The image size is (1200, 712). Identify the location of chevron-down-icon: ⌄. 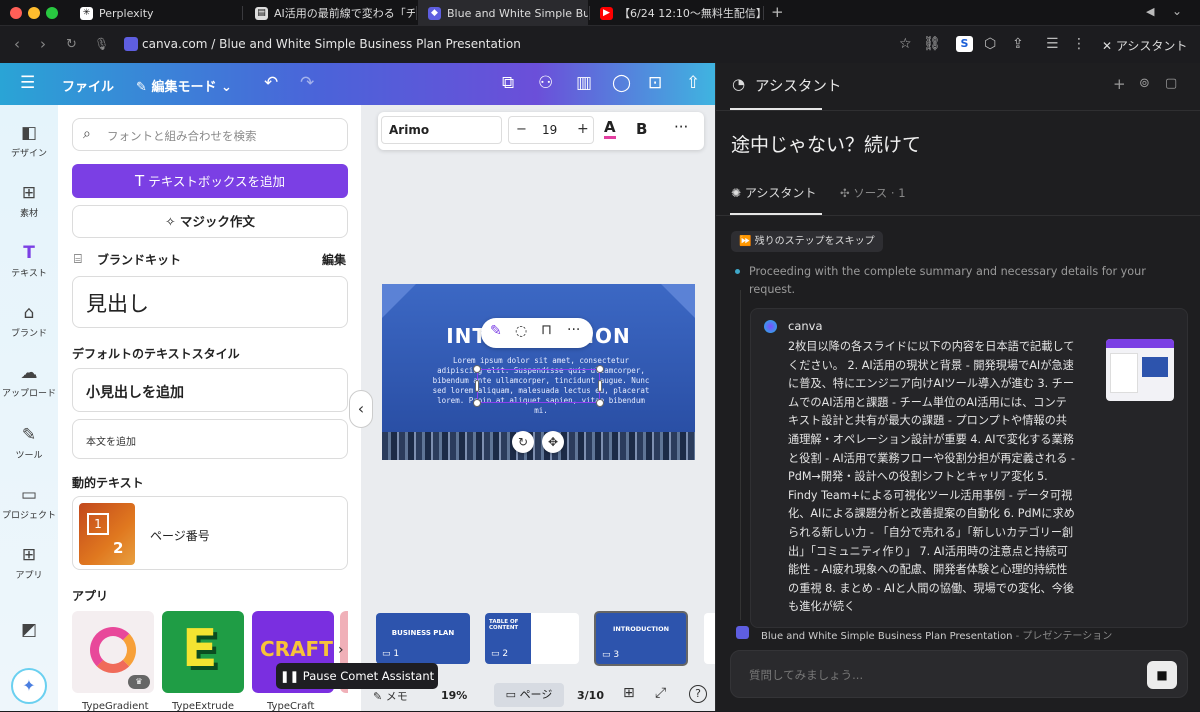
(226, 87).